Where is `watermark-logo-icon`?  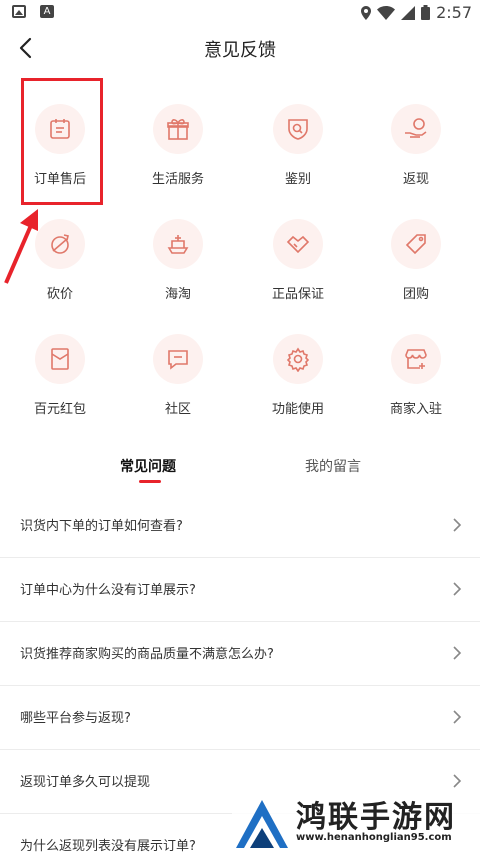
watermark-logo-icon is located at coordinates (262, 824).